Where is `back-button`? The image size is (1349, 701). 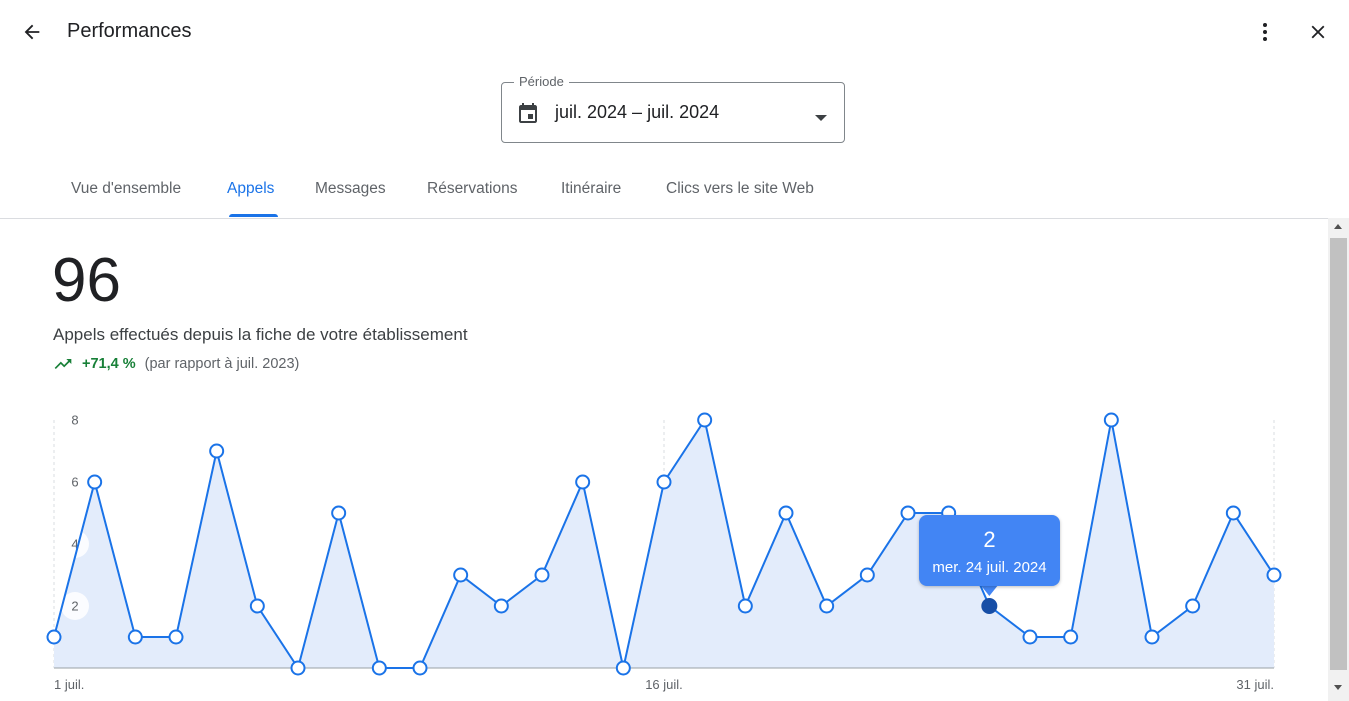
back-button is located at coordinates (32, 32).